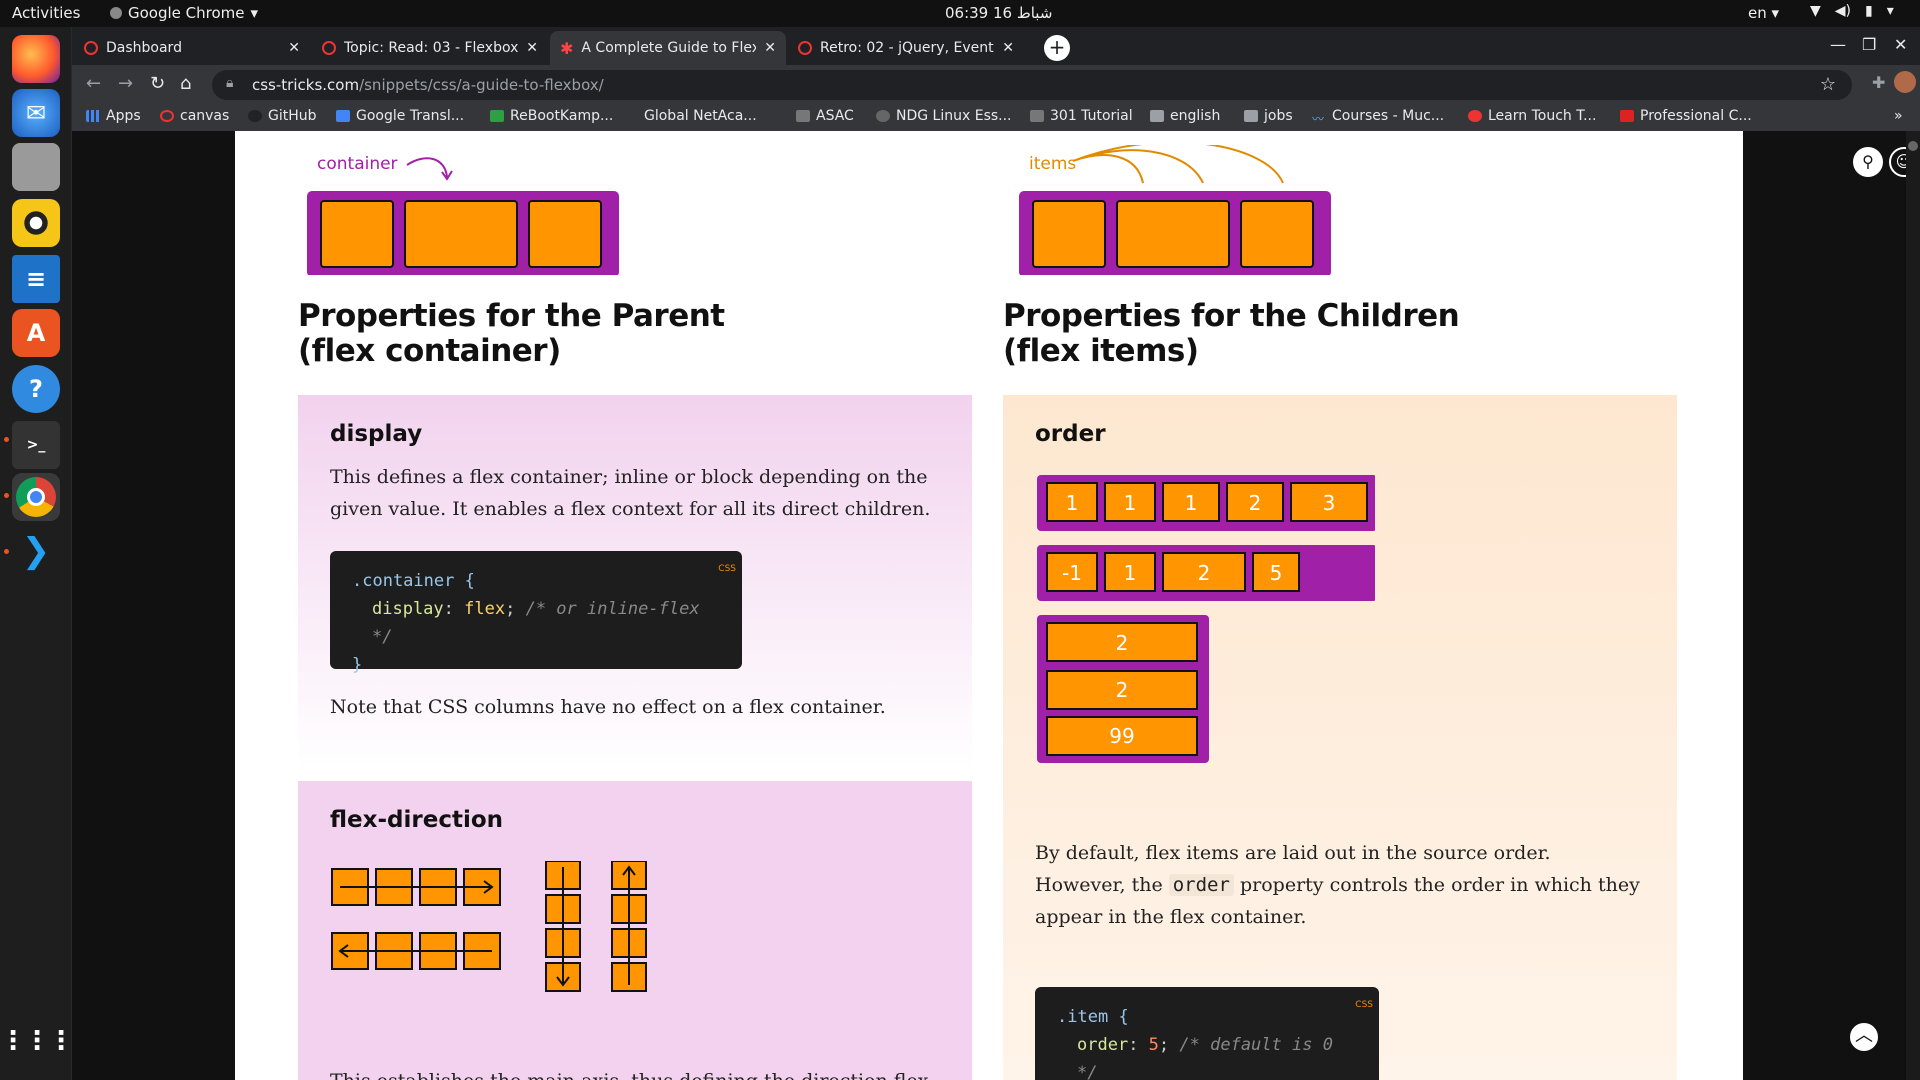 The image size is (1920, 1080). I want to click on activities-button: Activities, so click(46, 13).